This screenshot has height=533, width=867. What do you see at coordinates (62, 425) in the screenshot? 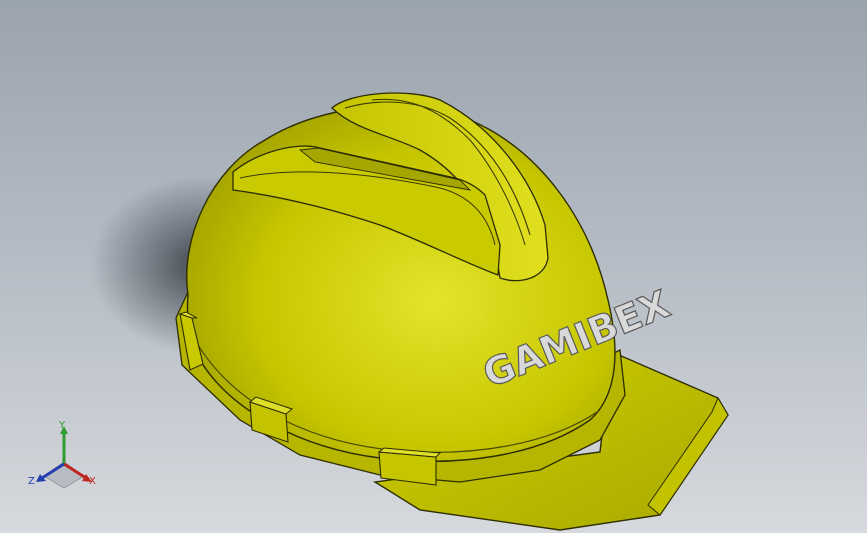
I see `triad-y-label: Y` at bounding box center [62, 425].